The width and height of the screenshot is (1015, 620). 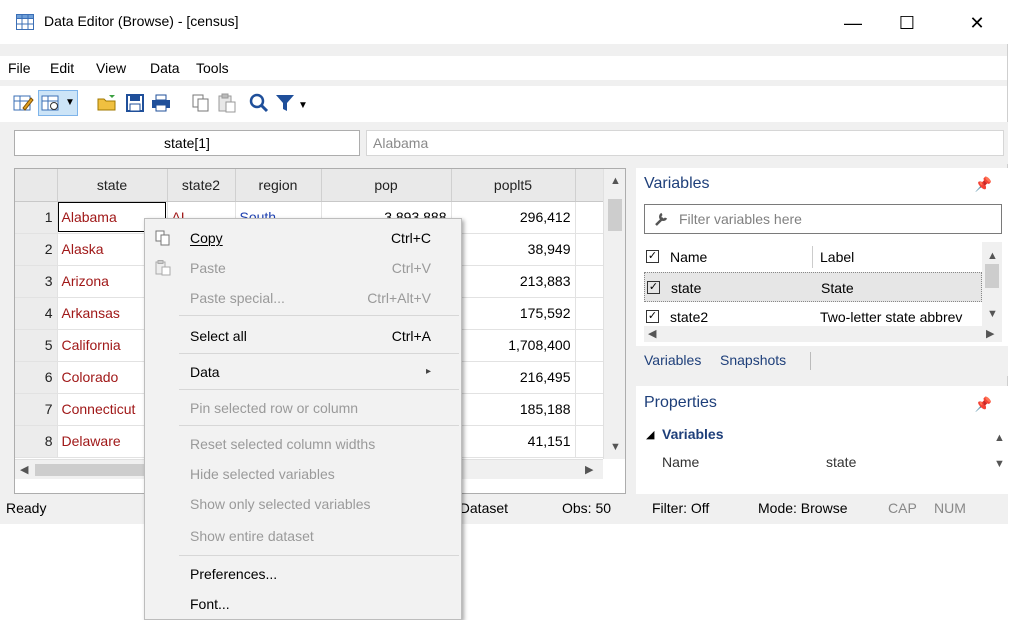 I want to click on tab-snapshots: Snapshots, so click(x=753, y=360).